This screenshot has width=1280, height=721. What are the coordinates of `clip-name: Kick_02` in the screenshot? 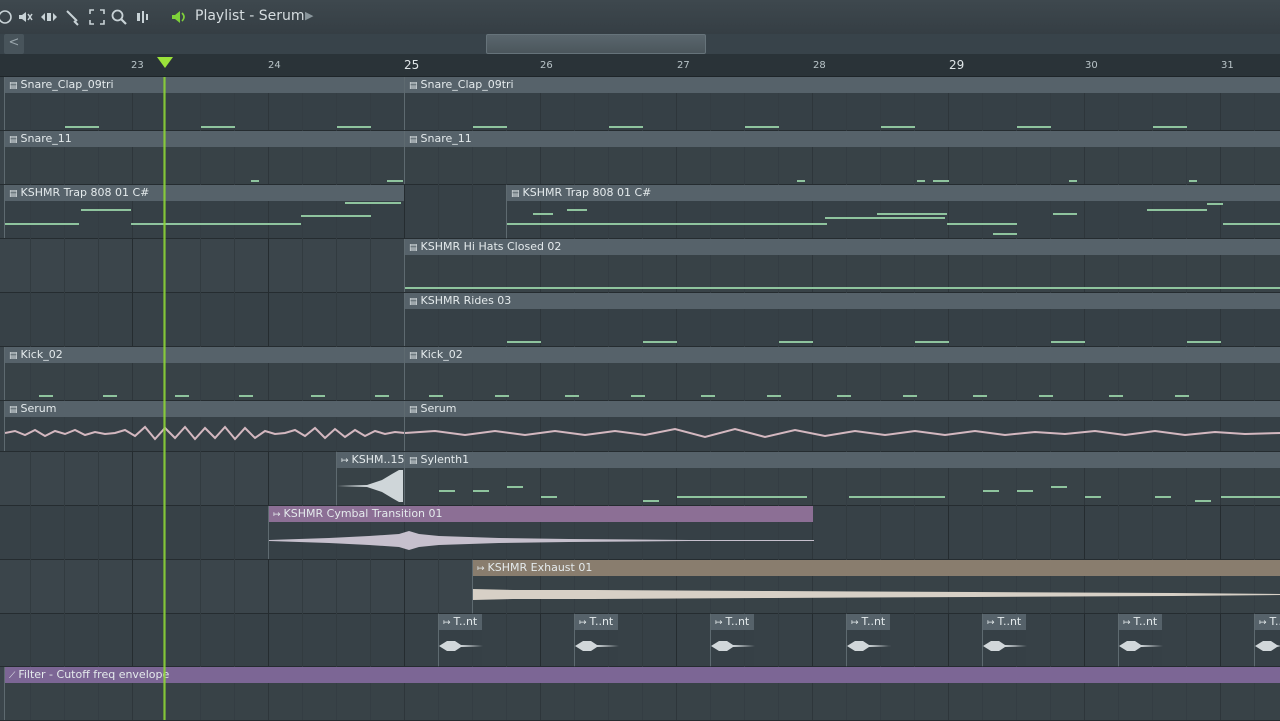 It's located at (41, 354).